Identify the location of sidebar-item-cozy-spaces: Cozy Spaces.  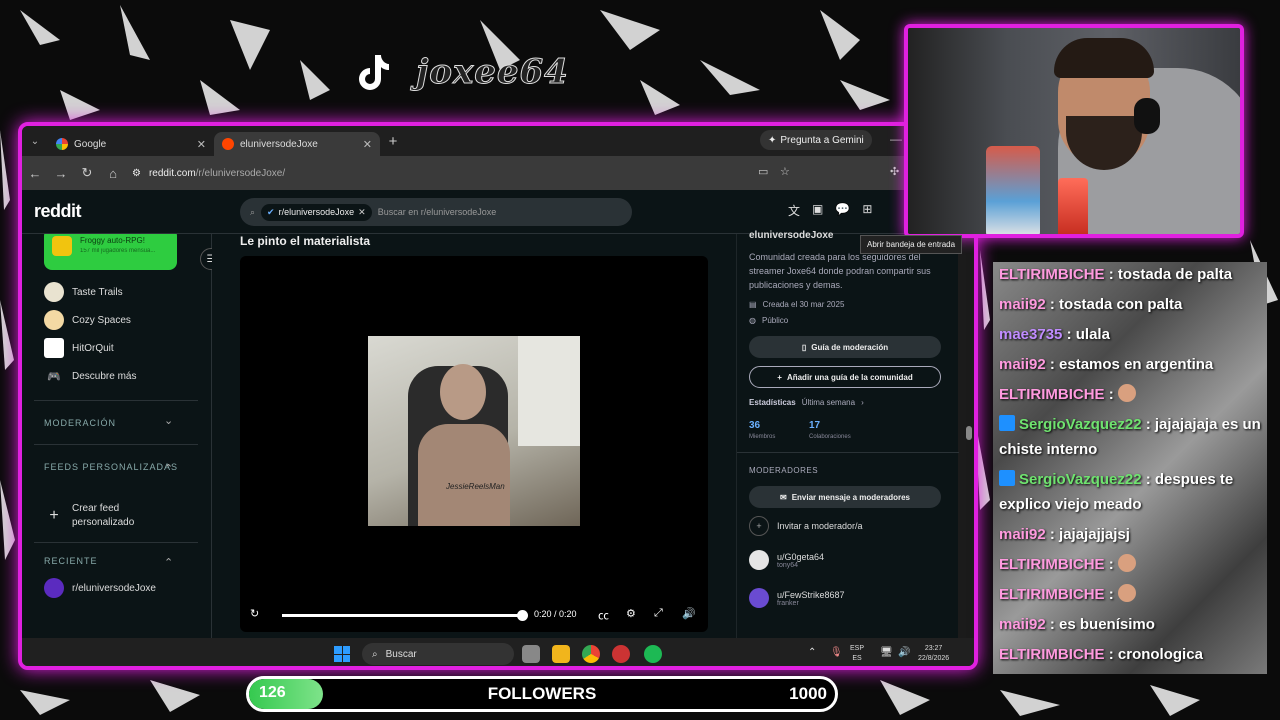
(87, 320).